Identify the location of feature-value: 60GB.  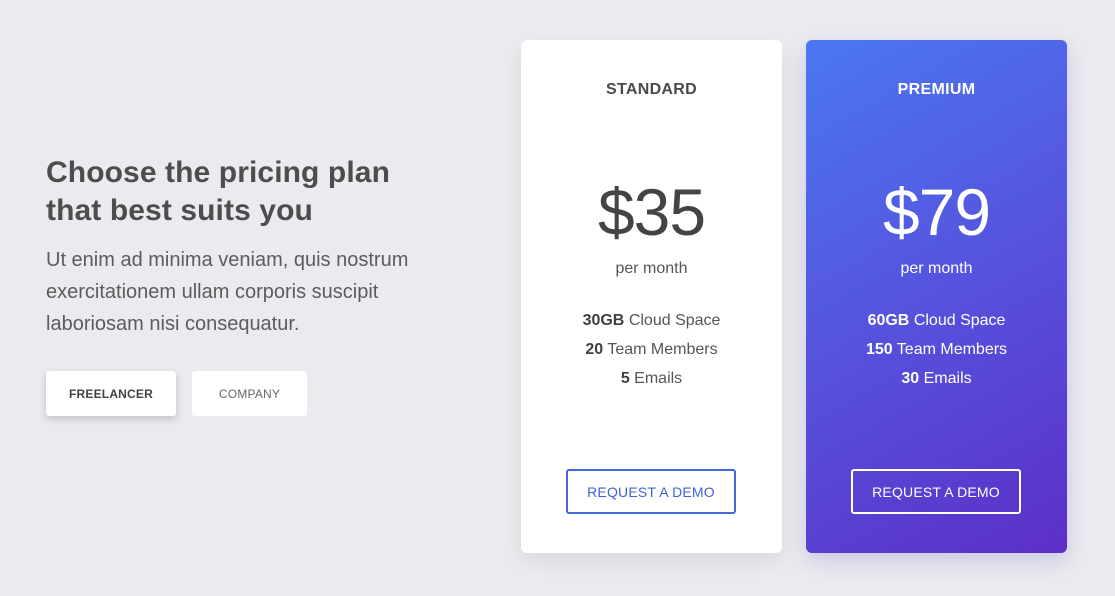
(888, 320).